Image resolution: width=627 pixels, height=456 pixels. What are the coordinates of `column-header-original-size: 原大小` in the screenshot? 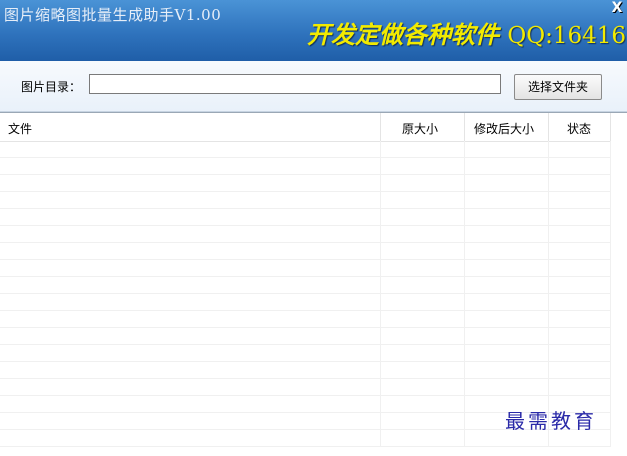 It's located at (423, 127).